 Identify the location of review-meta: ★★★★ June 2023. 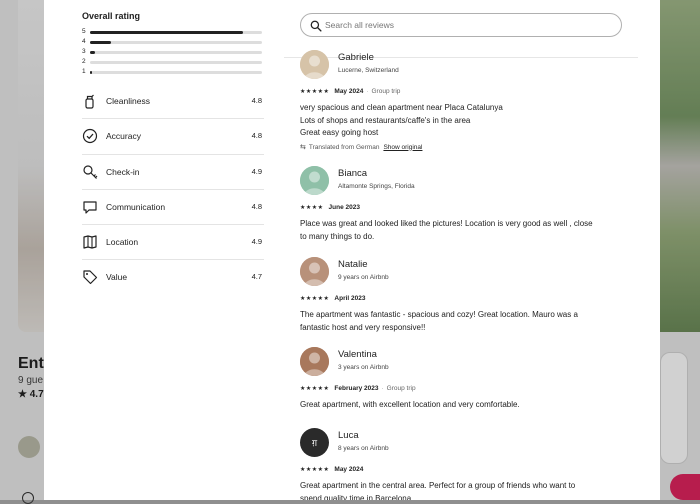
(330, 207).